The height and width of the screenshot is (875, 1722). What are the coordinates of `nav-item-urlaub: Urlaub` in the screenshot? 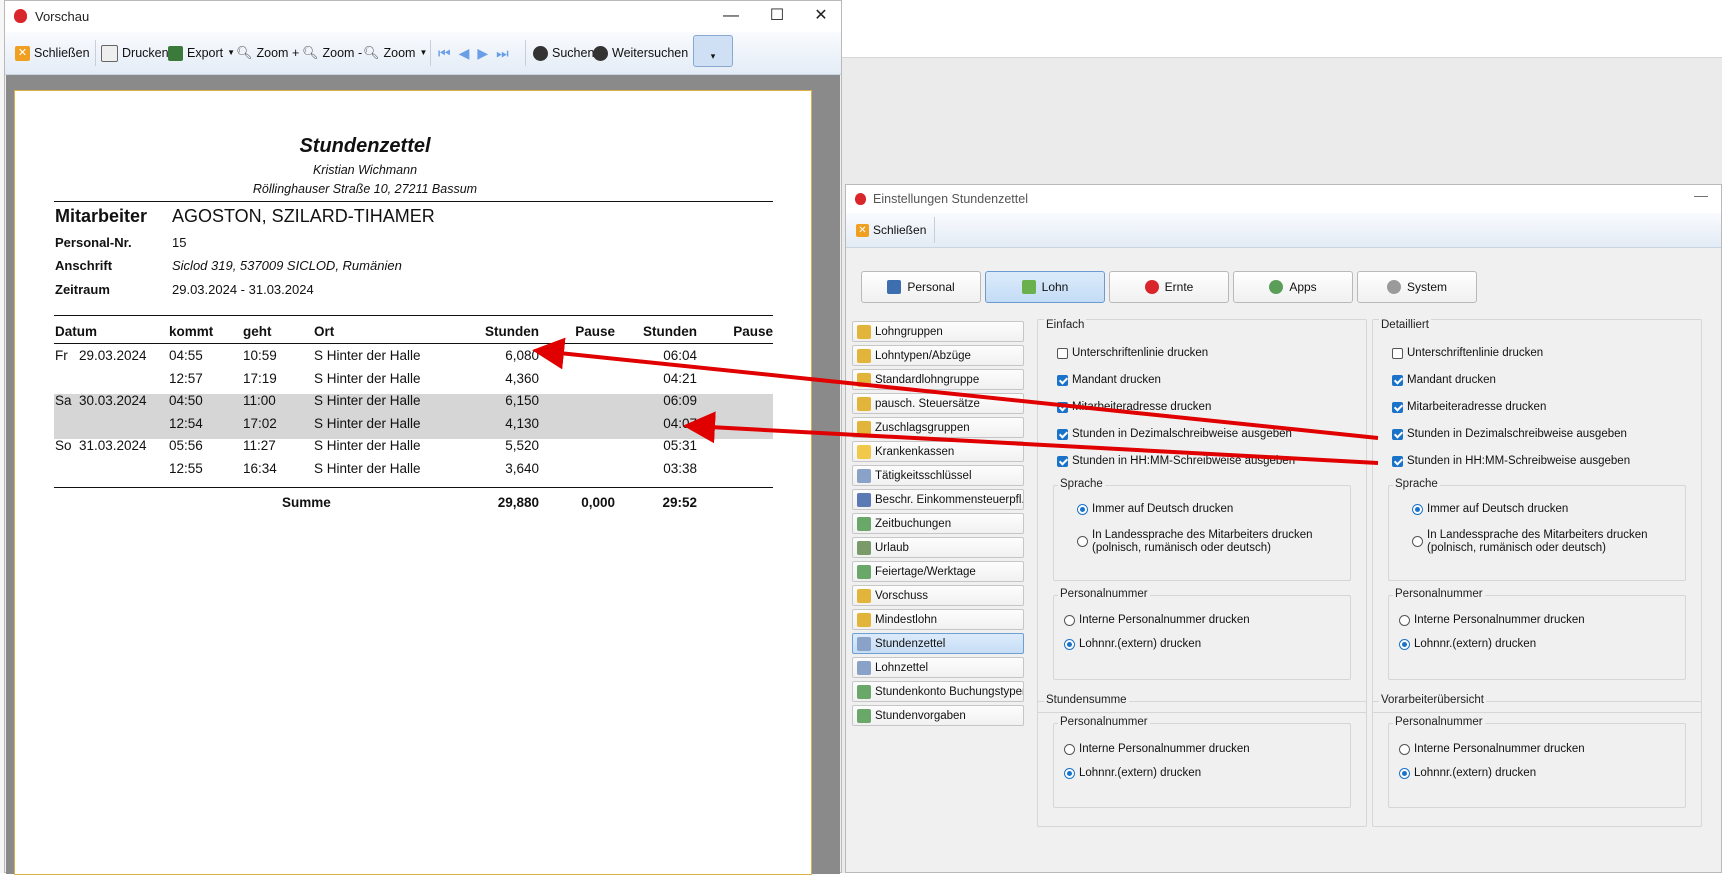 It's located at (938, 547).